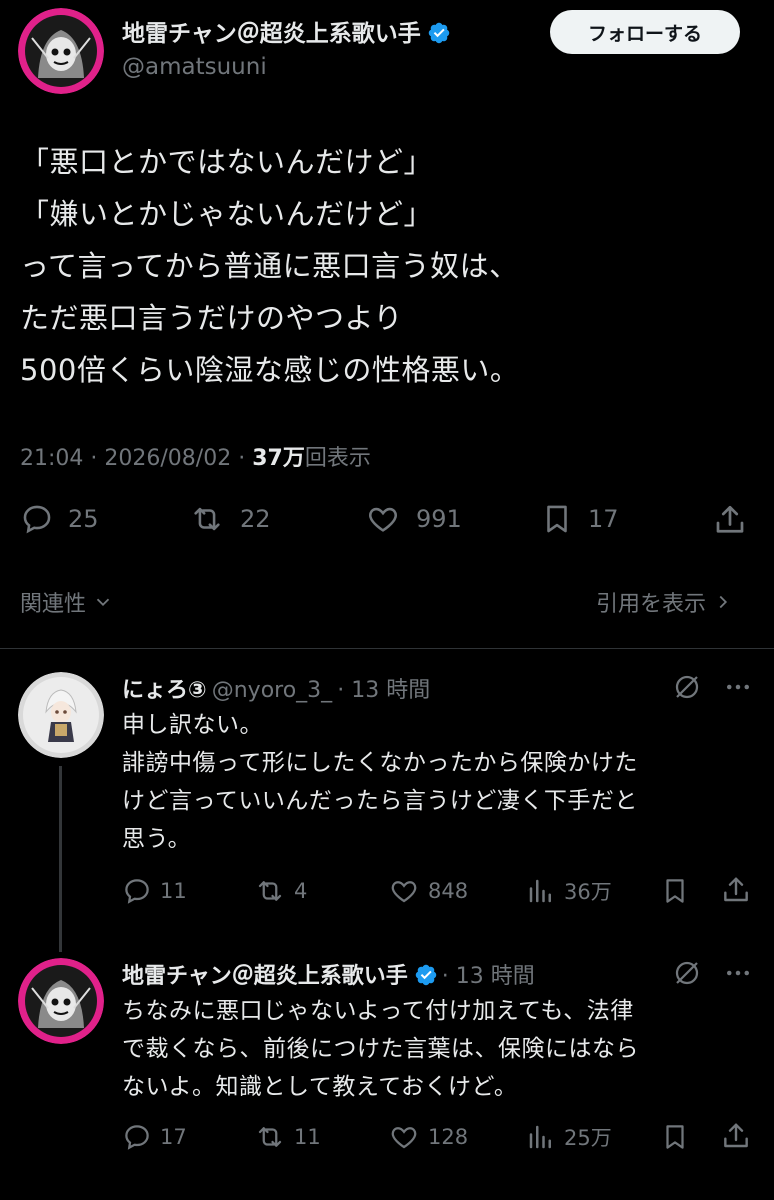 This screenshot has height=1200, width=774. What do you see at coordinates (307, 1137) in the screenshot?
I see `repost-count: 11` at bounding box center [307, 1137].